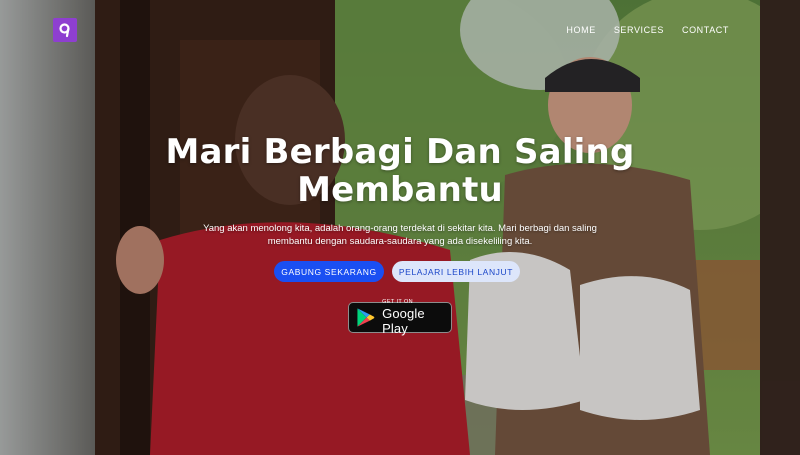  Describe the element at coordinates (580, 30) in the screenshot. I see `nav-home-link: HOME` at that location.